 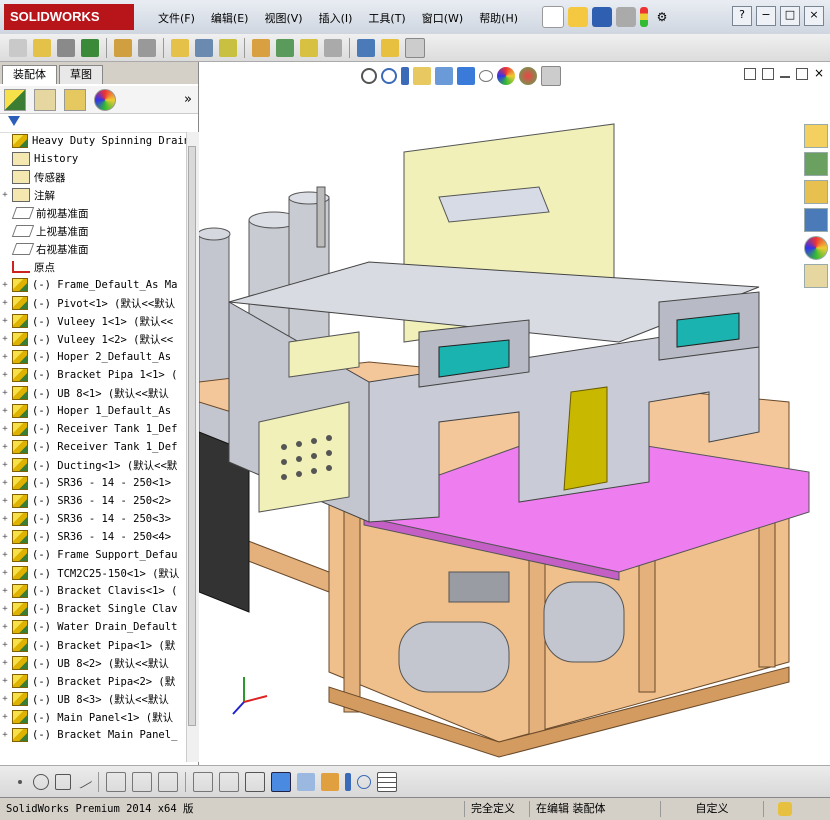 What do you see at coordinates (18, 47) in the screenshot?
I see `insert-component-icon` at bounding box center [18, 47].